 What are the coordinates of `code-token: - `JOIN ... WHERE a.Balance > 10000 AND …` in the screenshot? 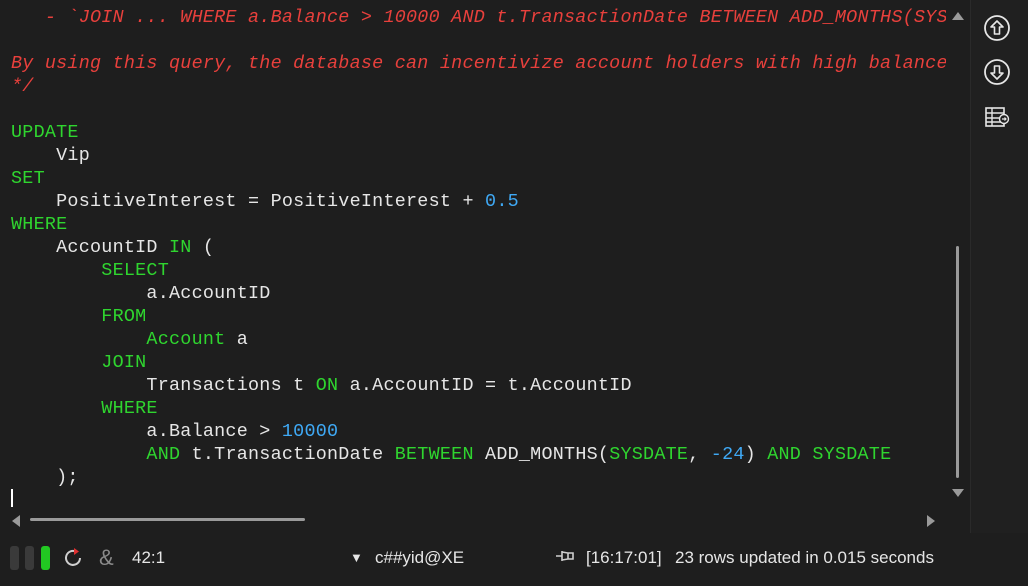 It's located at (495, 17).